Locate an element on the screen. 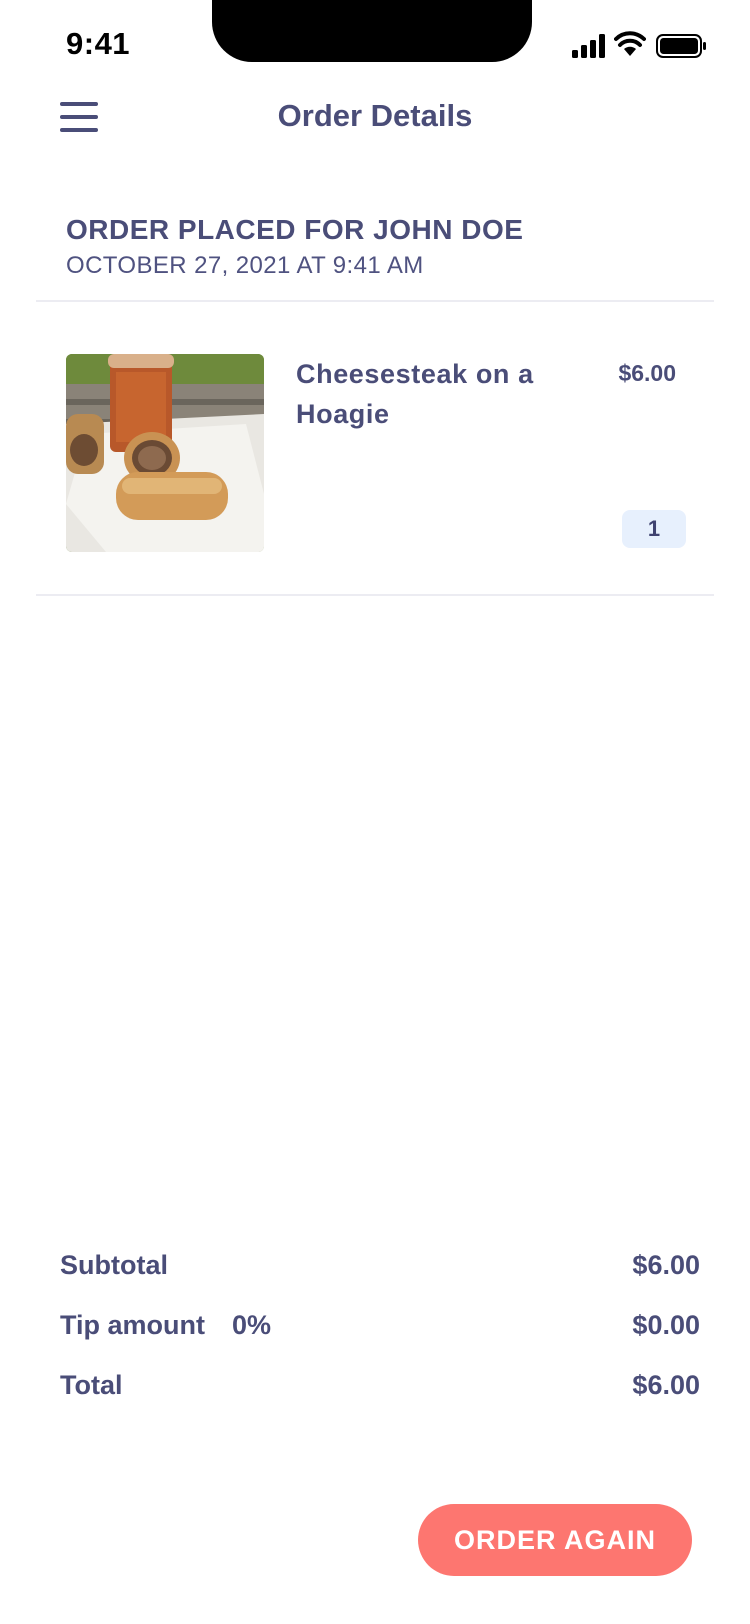 This screenshot has height=1624, width=750. page-title: Order Details is located at coordinates (375, 115).